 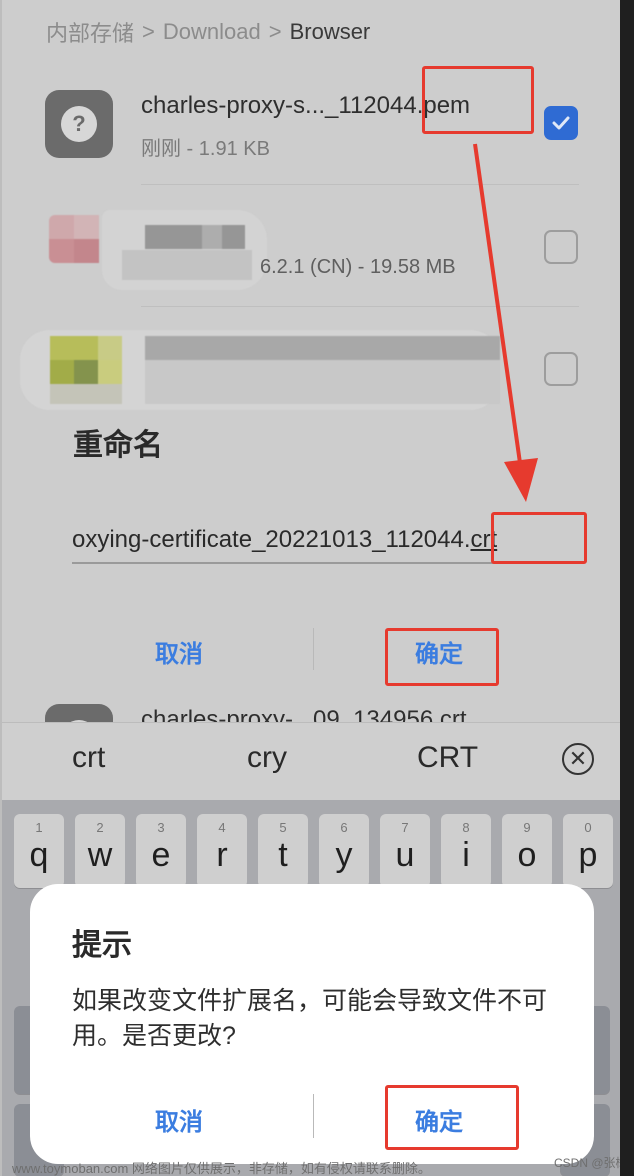 What do you see at coordinates (405, 827) in the screenshot?
I see `key-number-hint: 7` at bounding box center [405, 827].